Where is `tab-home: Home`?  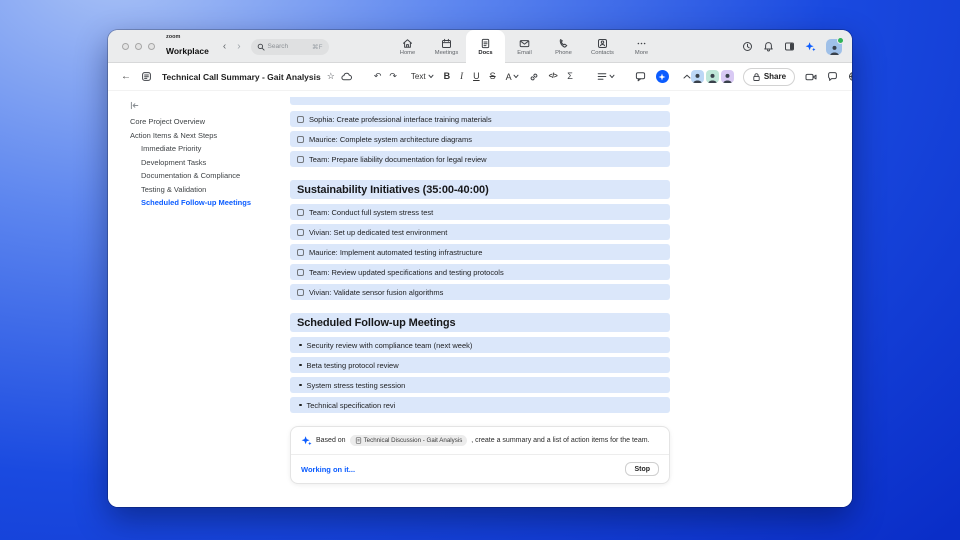 tab-home: Home is located at coordinates (407, 46).